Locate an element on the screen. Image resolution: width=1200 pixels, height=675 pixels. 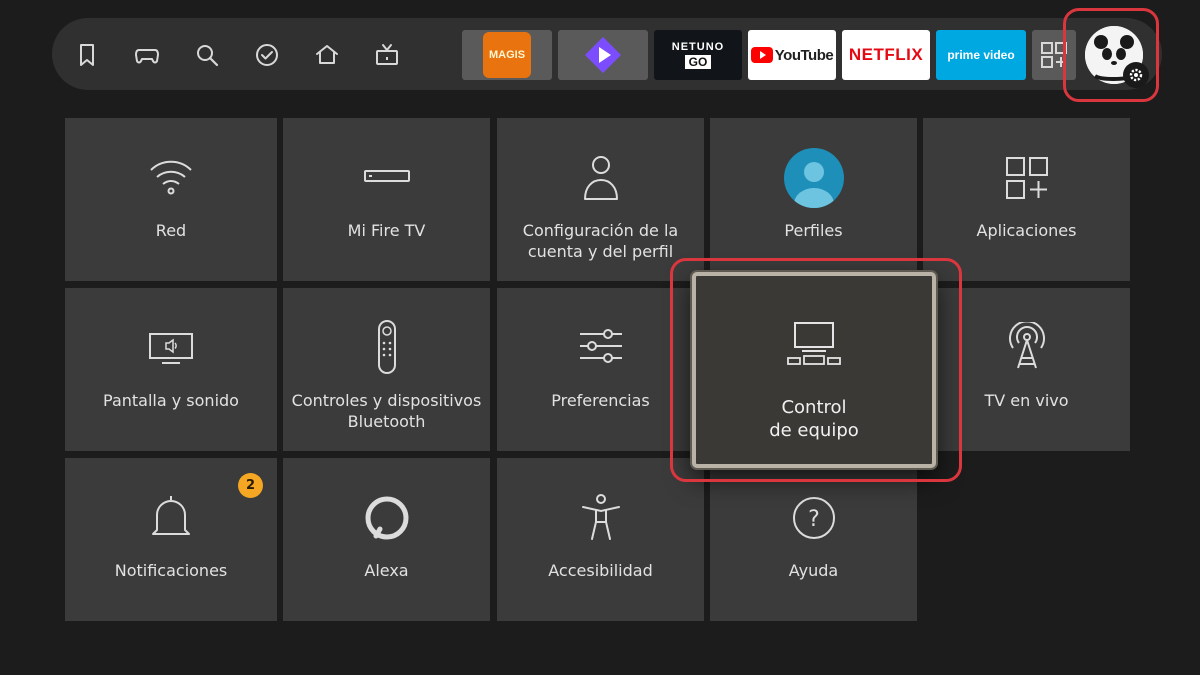
app-magis: MAGIS is located at coordinates (507, 55).